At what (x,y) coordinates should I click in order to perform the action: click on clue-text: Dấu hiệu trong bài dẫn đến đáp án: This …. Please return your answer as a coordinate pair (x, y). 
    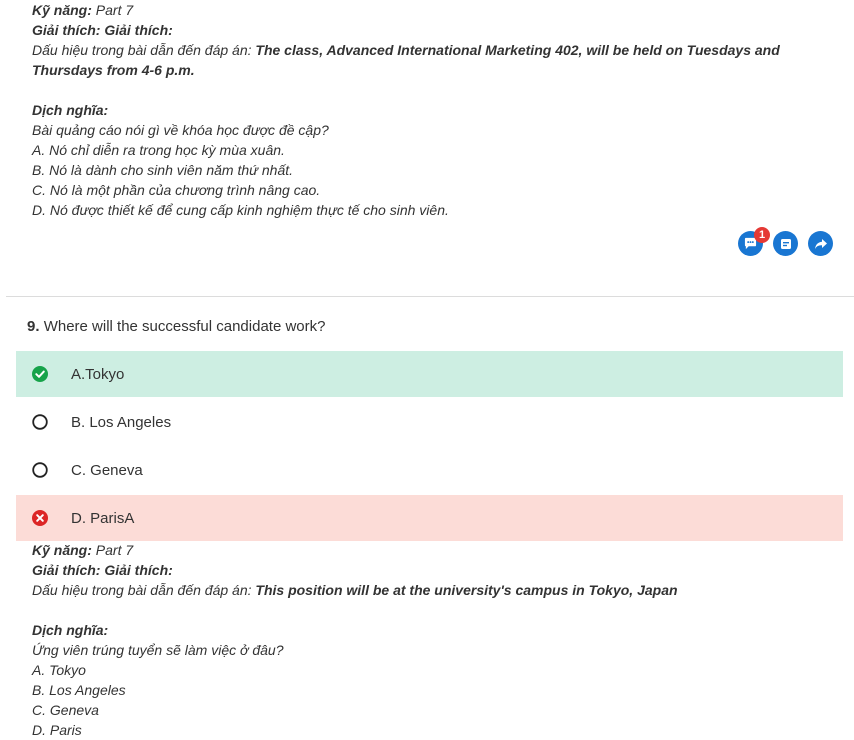
    Looking at the image, I should click on (432, 590).